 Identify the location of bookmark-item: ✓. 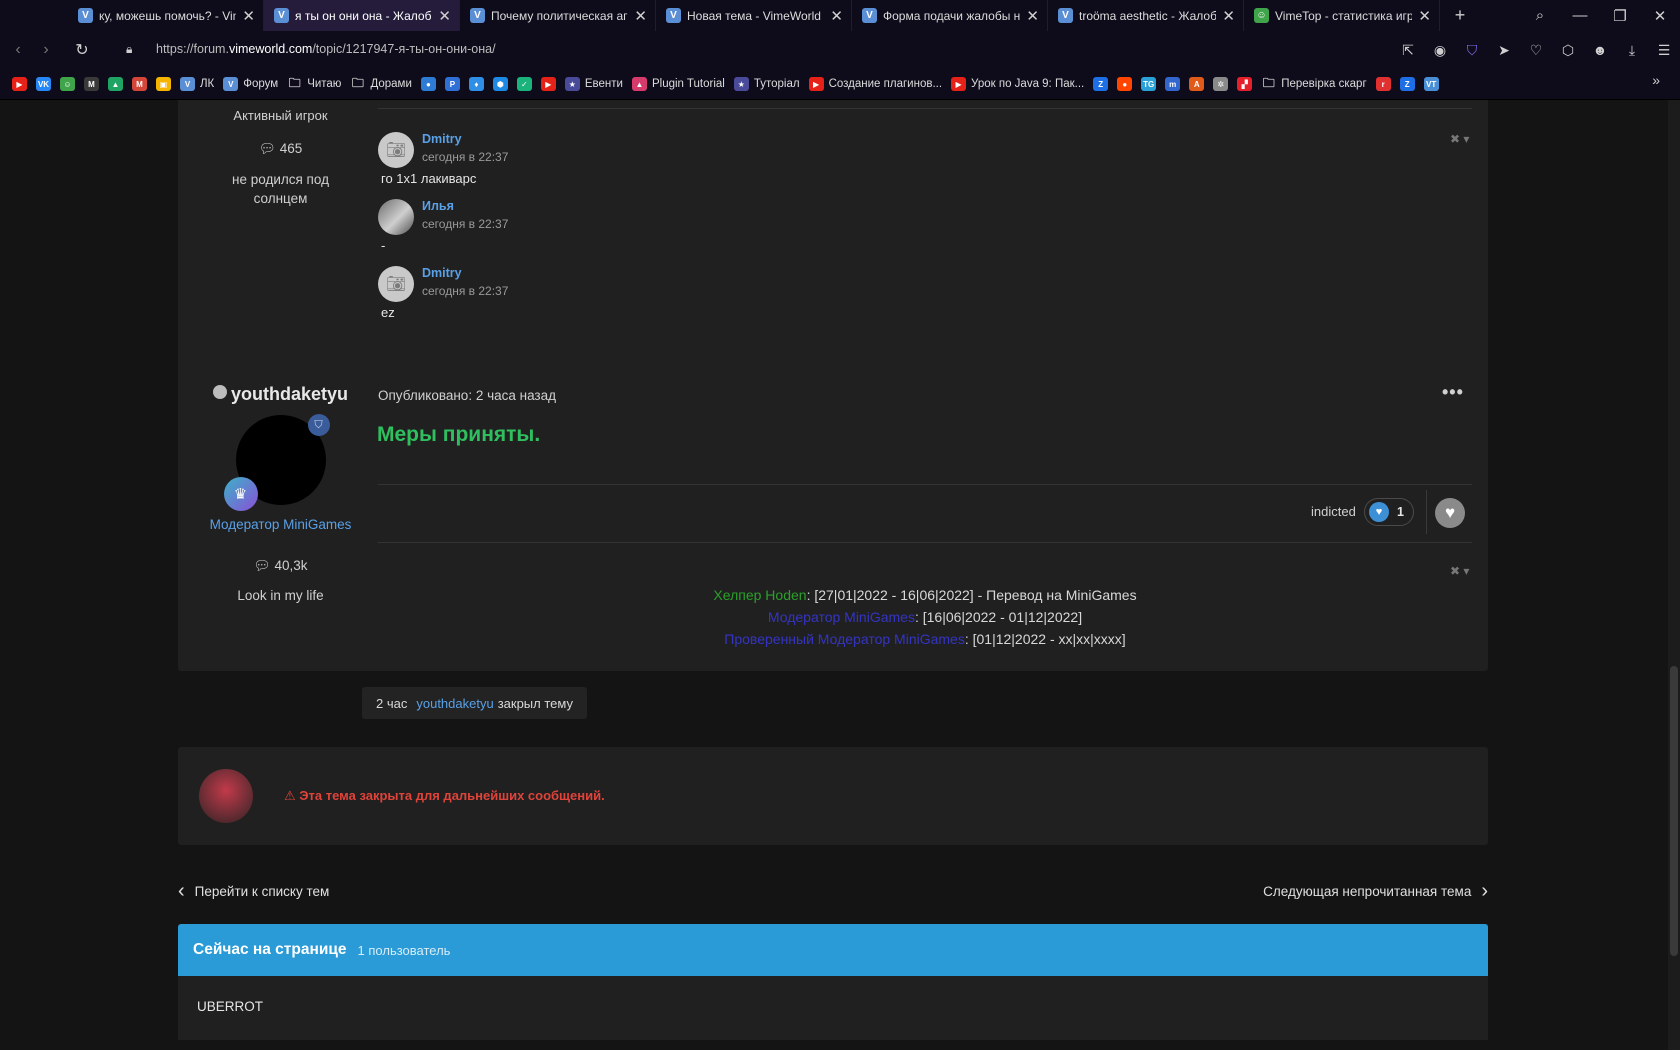
(524, 84).